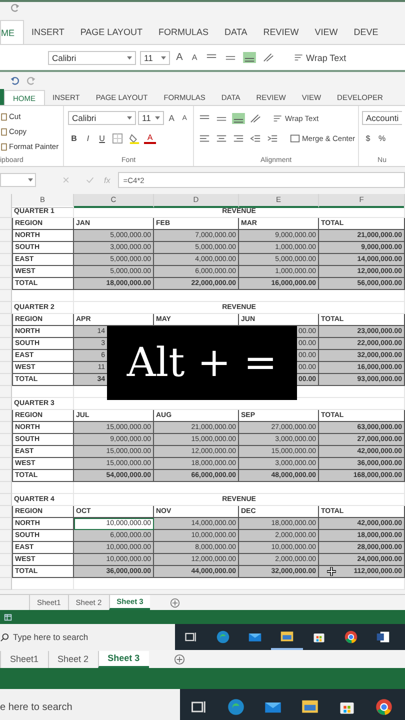 This screenshot has width=405, height=720. Describe the element at coordinates (183, 32) in the screenshot. I see `ribbon-tab: FORMULAS` at that location.